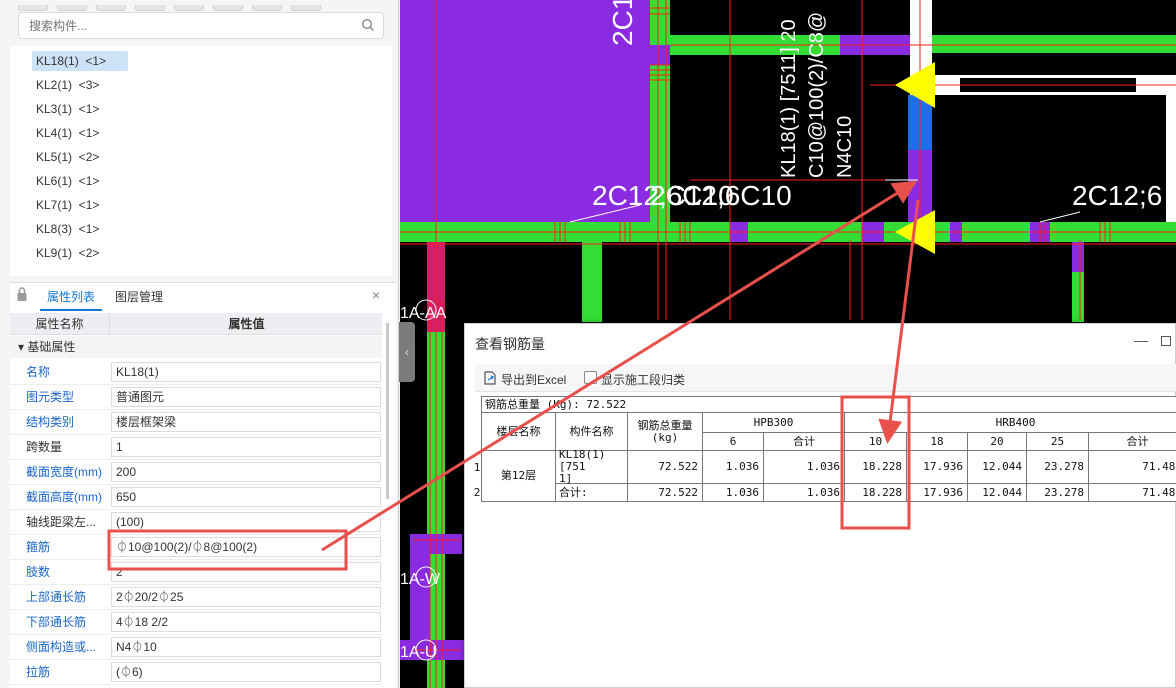  What do you see at coordinates (246, 472) in the screenshot?
I see `prop-value: 200` at bounding box center [246, 472].